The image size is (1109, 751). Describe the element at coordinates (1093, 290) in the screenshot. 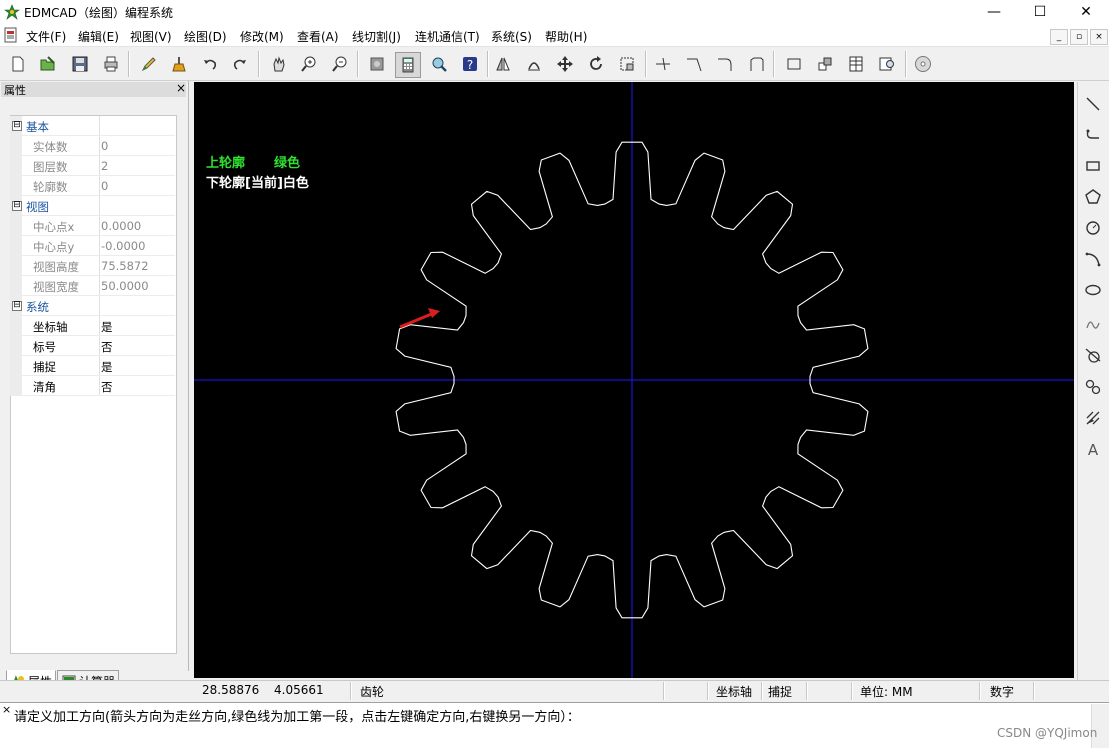

I see `ellipse-tool-button` at that location.